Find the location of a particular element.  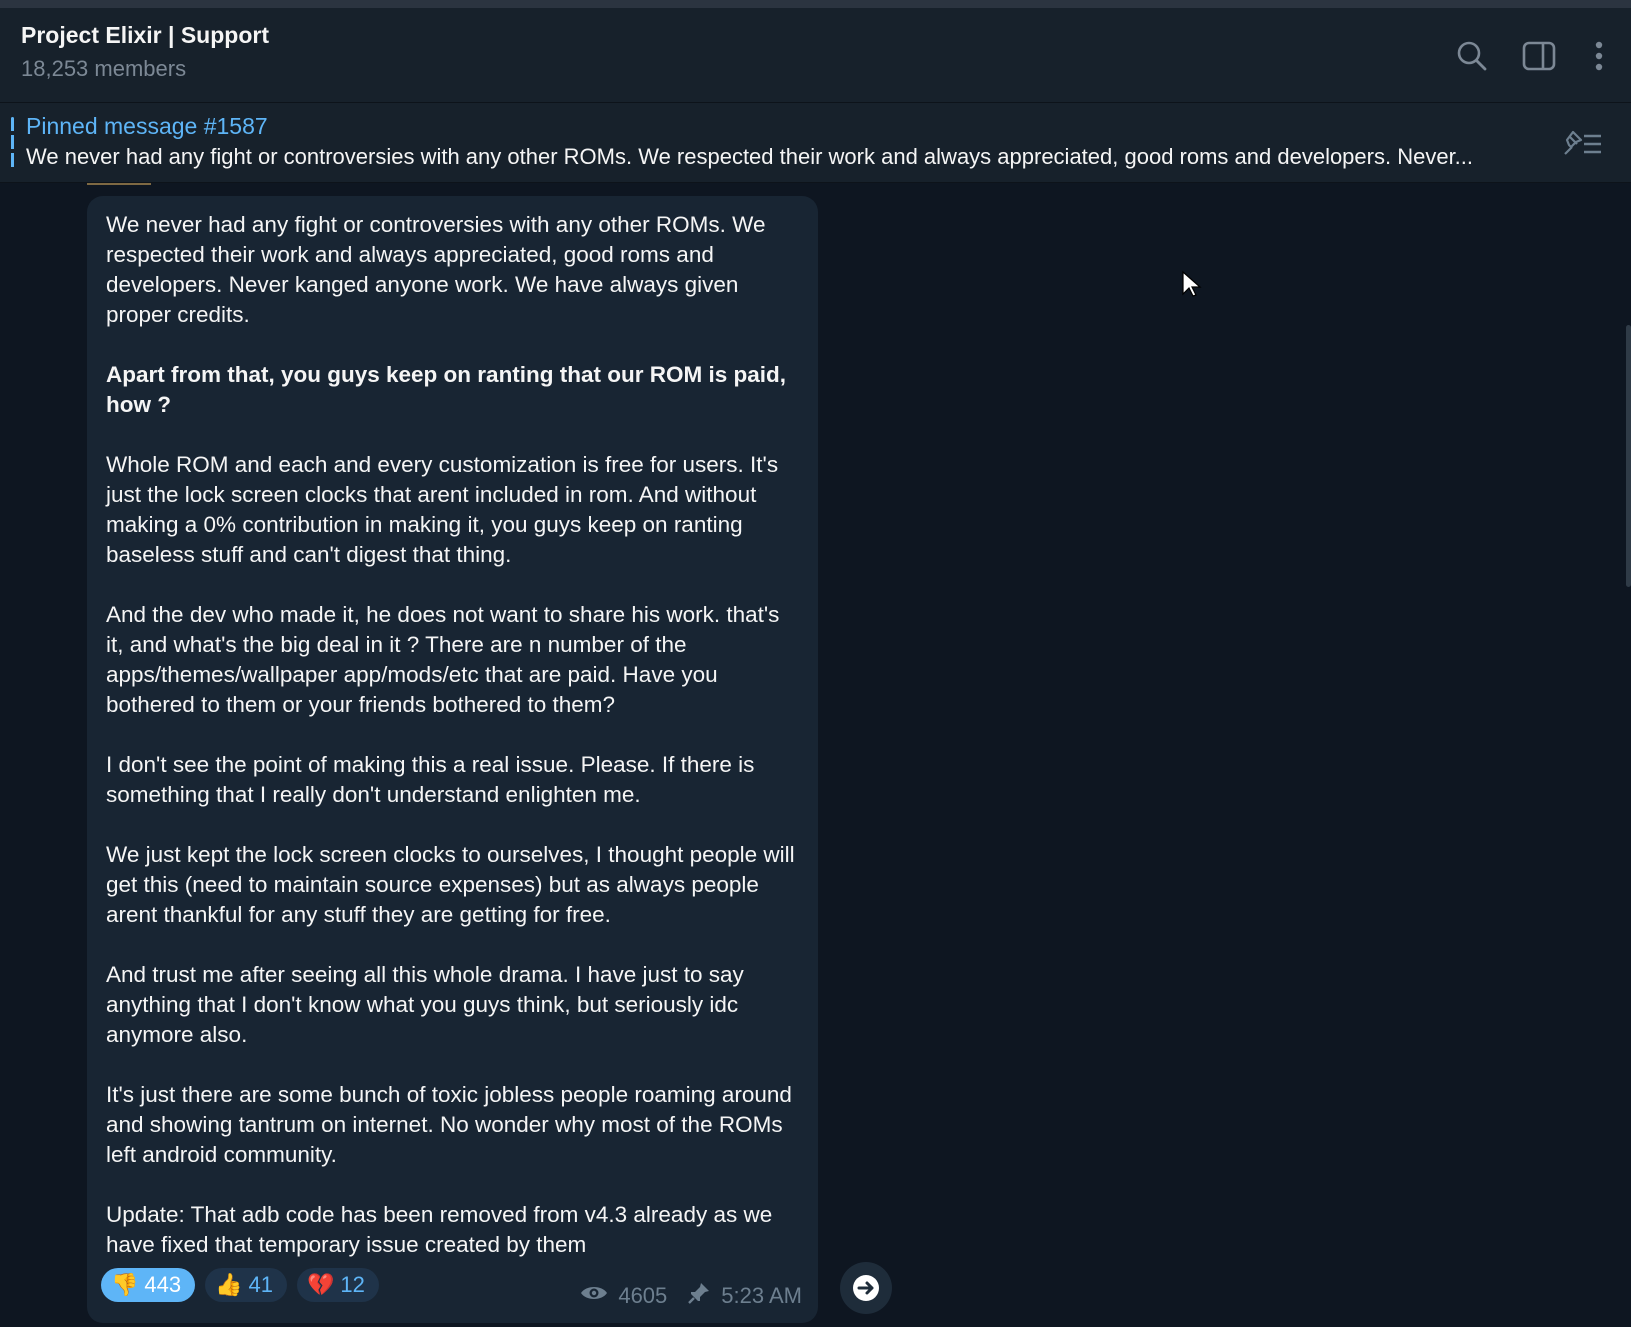

view-count: 4605 is located at coordinates (643, 1295).